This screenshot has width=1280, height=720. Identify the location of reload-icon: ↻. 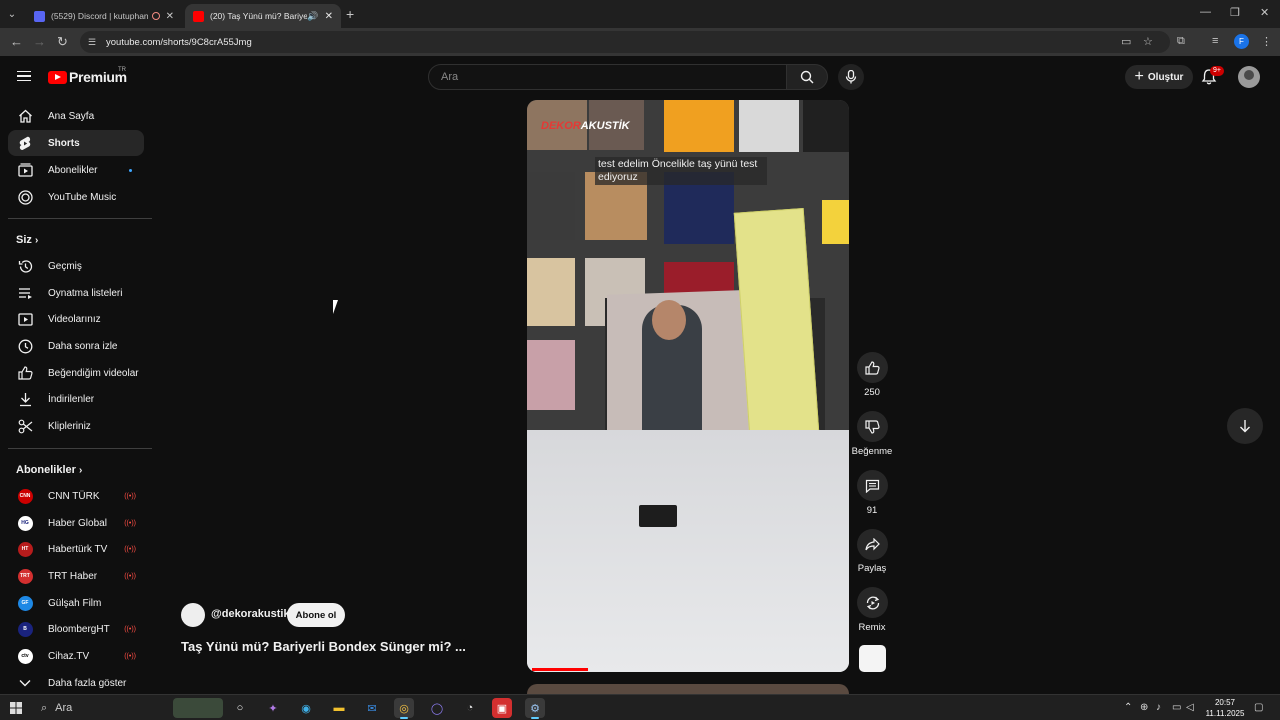
(62, 42).